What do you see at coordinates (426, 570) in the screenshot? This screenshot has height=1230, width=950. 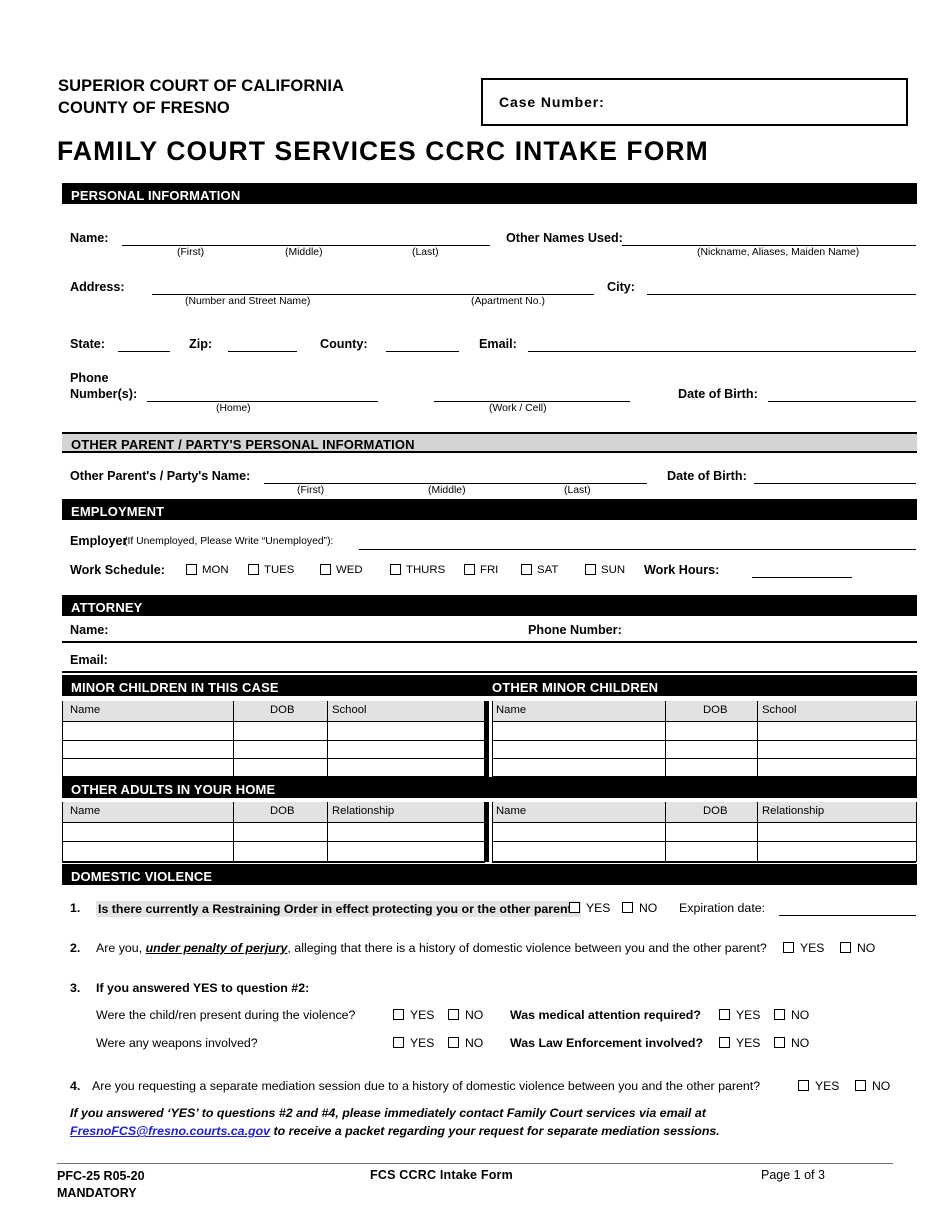 I see `day-label-thurs: THURS` at bounding box center [426, 570].